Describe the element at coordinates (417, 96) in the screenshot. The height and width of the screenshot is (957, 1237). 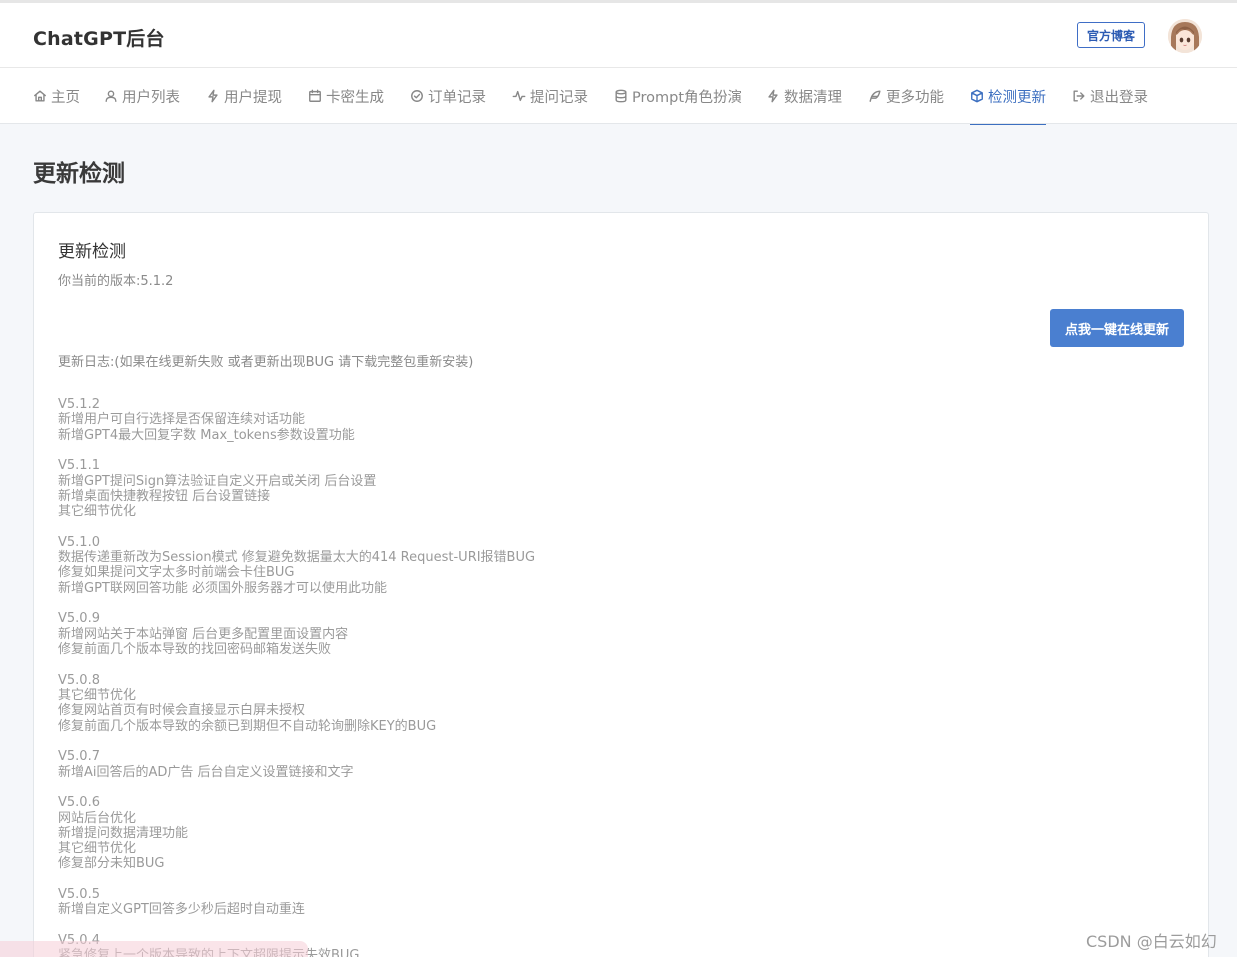
I see `check-circle-icon` at that location.